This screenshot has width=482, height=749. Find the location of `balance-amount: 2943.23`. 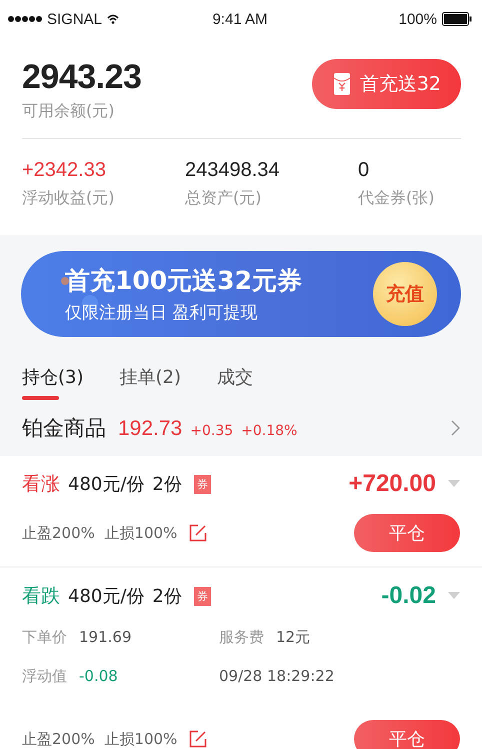

balance-amount: 2943.23 is located at coordinates (82, 77).